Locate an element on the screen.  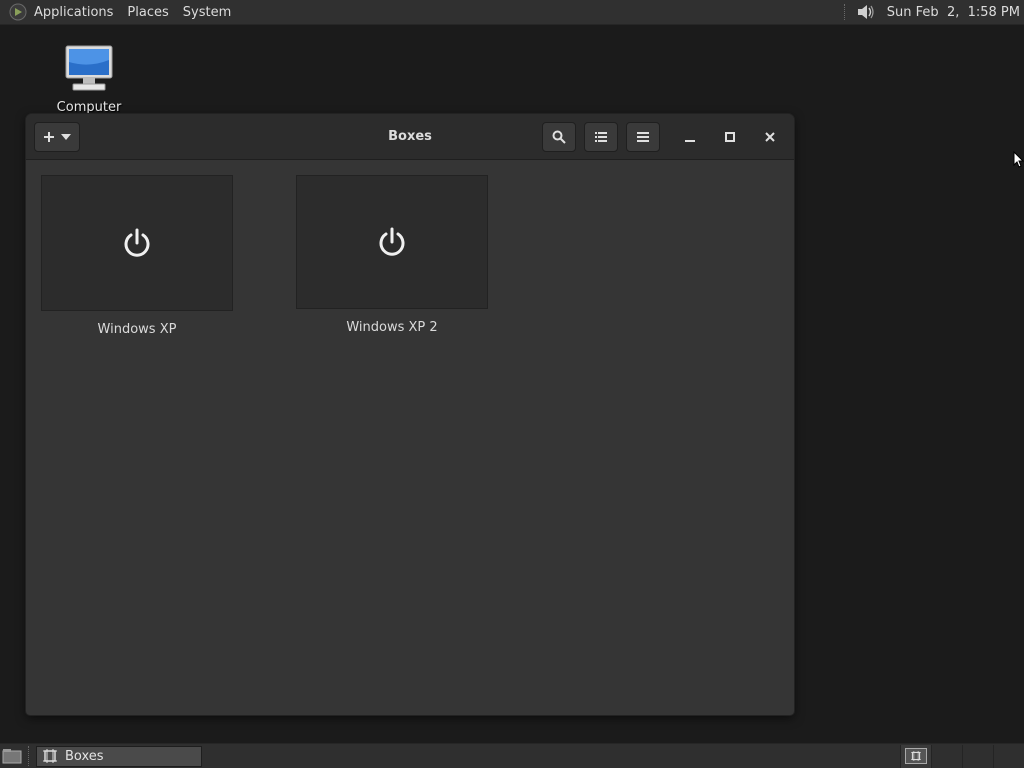
headerbar: Boxes is located at coordinates (410, 137).